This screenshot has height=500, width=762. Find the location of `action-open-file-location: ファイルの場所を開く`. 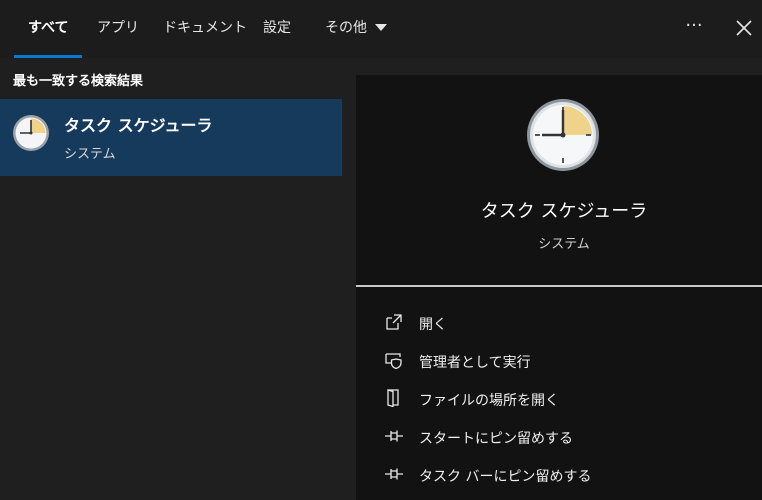

action-open-file-location: ファイルの場所を開く is located at coordinates (559, 398).